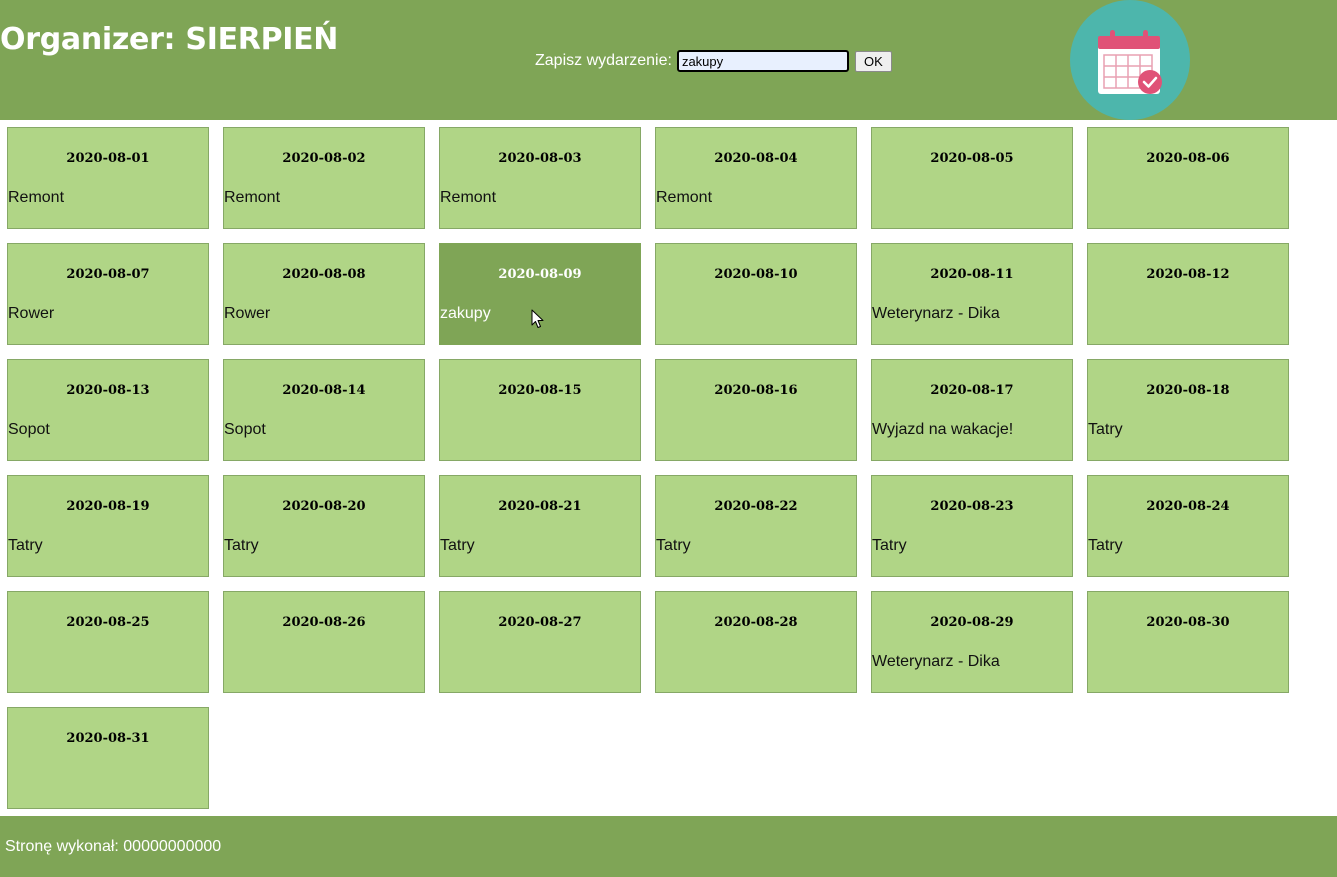 The width and height of the screenshot is (1337, 877). What do you see at coordinates (972, 622) in the screenshot?
I see `day-date: 2020-08-29` at bounding box center [972, 622].